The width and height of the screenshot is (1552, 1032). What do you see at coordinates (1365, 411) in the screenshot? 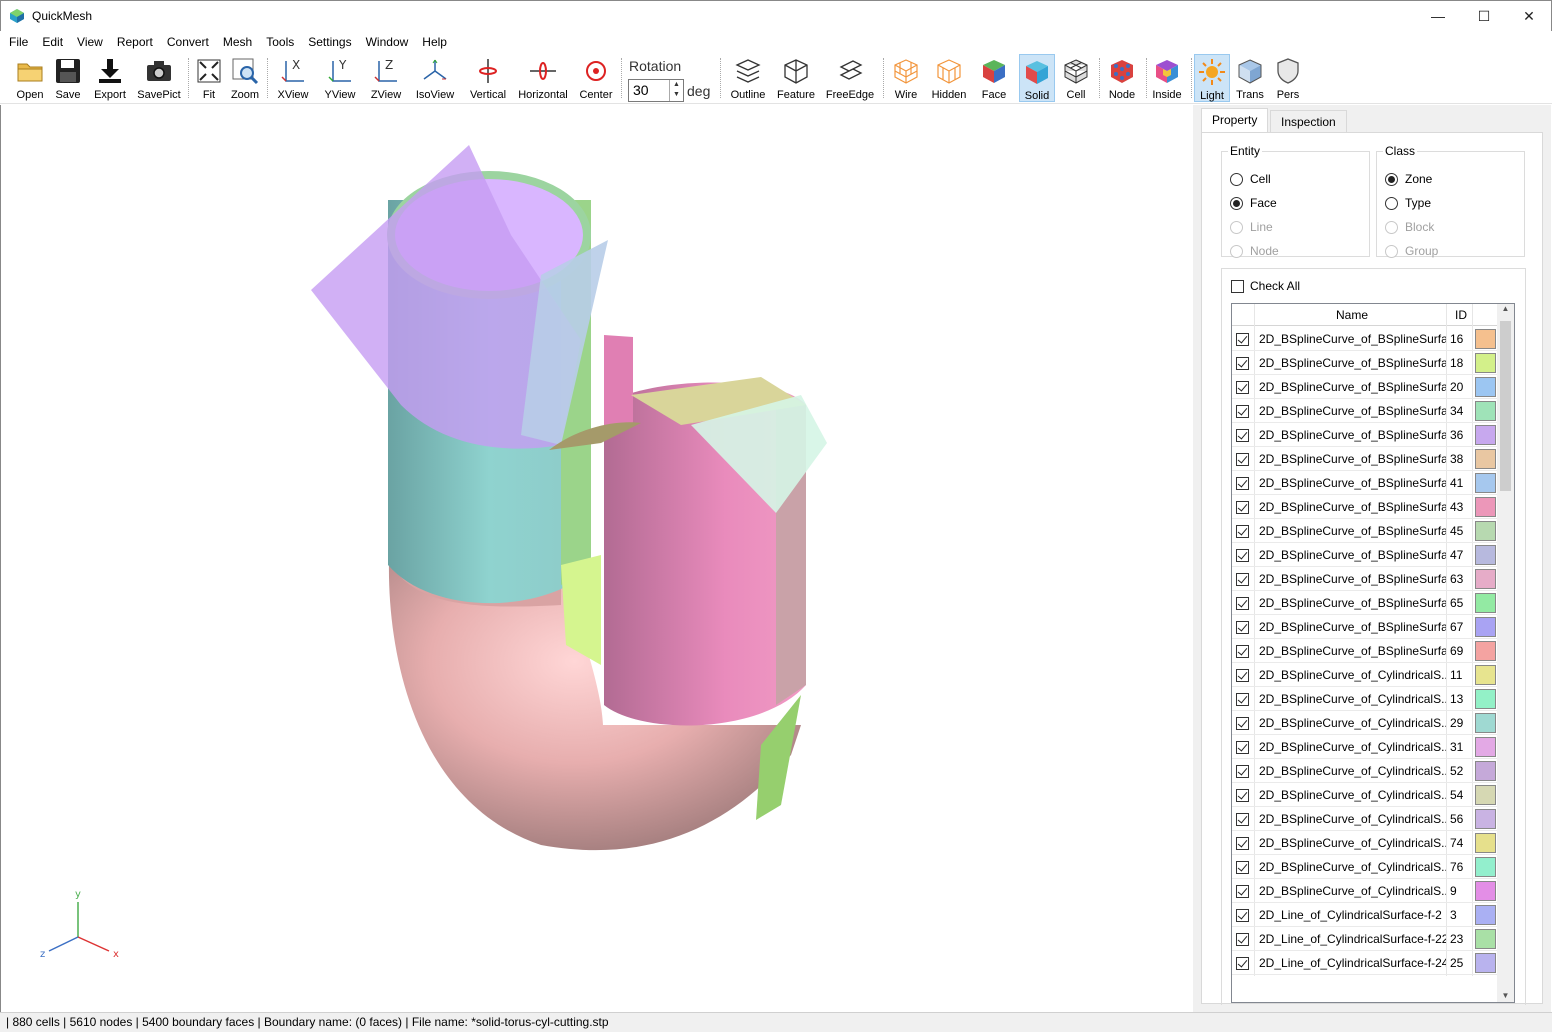
I see `table-row: 2D_BSplineCurve_of_BSplineSurfa... 34` at bounding box center [1365, 411].